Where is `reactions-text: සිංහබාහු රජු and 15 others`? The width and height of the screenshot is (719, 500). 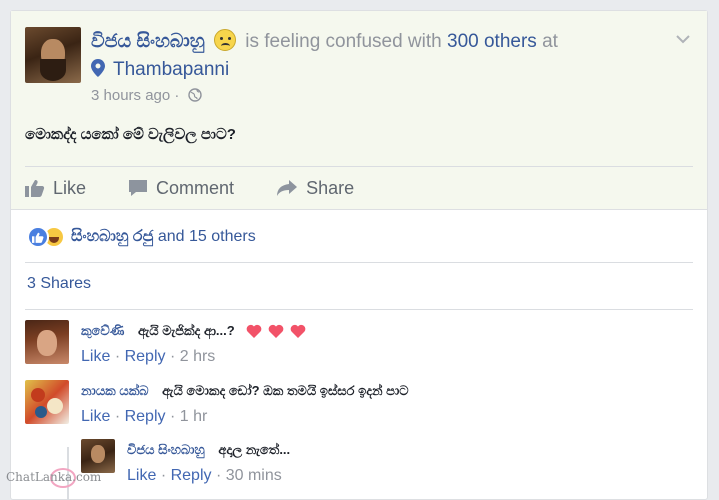 reactions-text: සිංහබාහු රජු and 15 others is located at coordinates (163, 237).